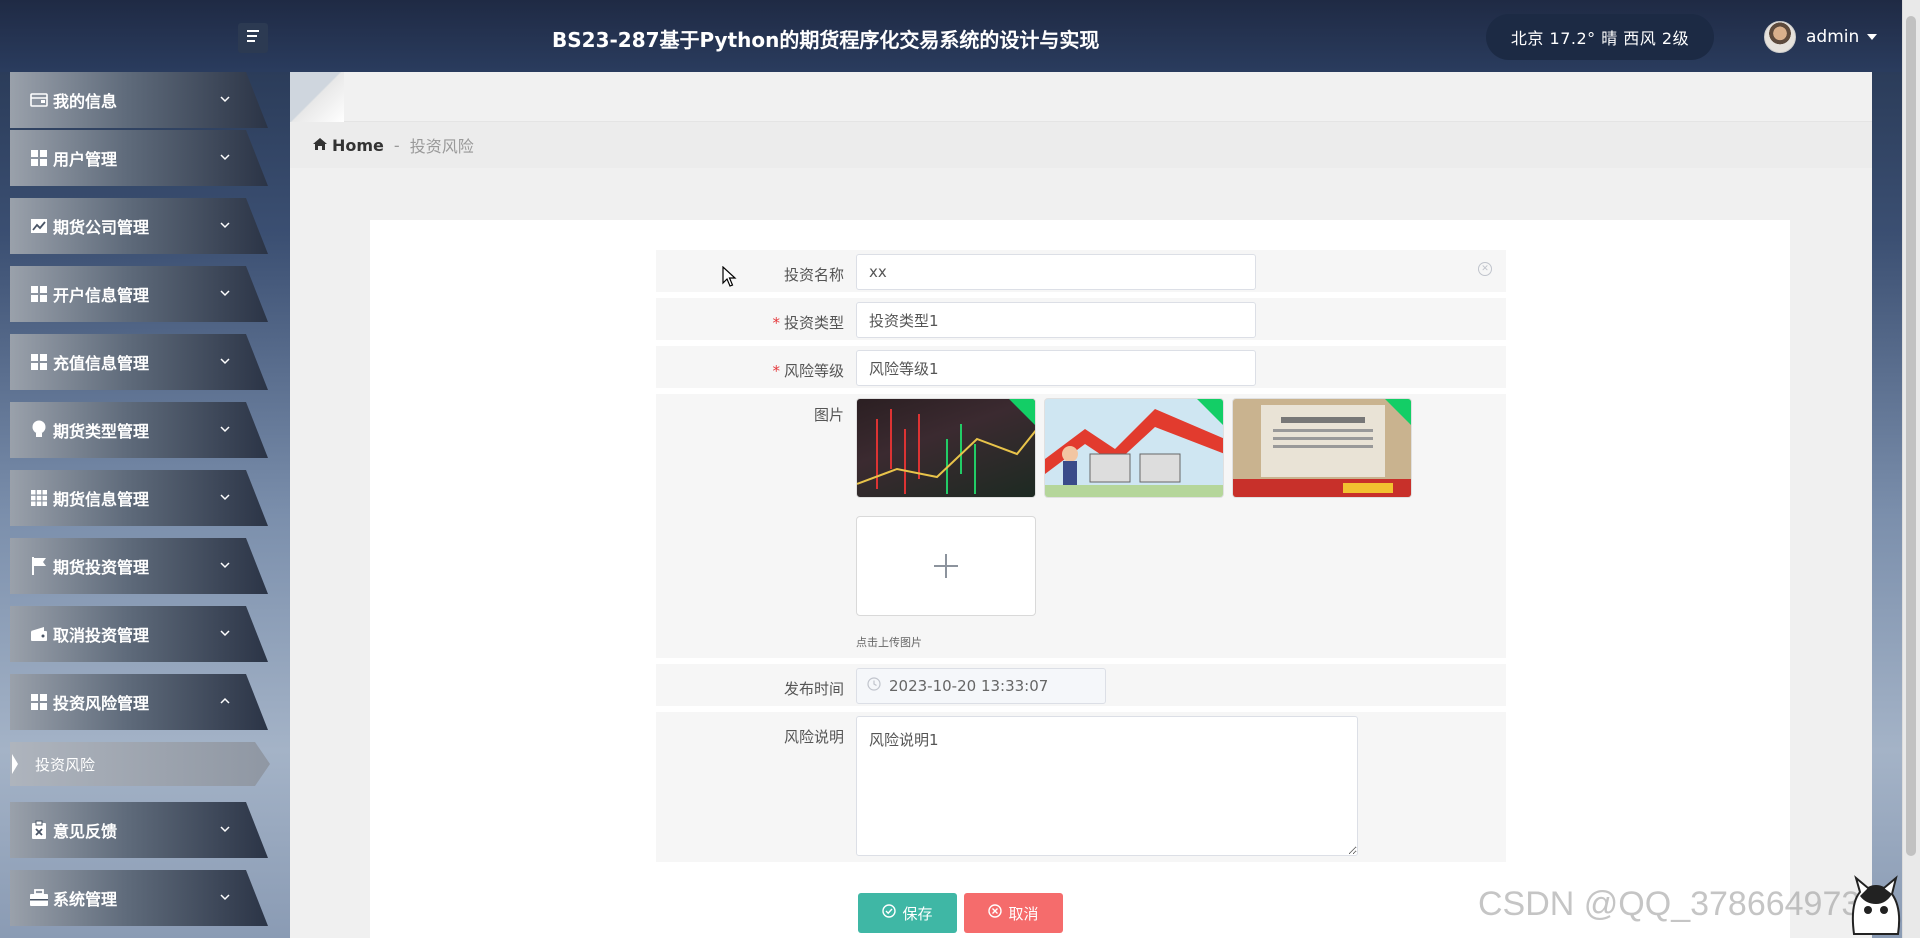  I want to click on briefcase-icon, so click(39, 898).